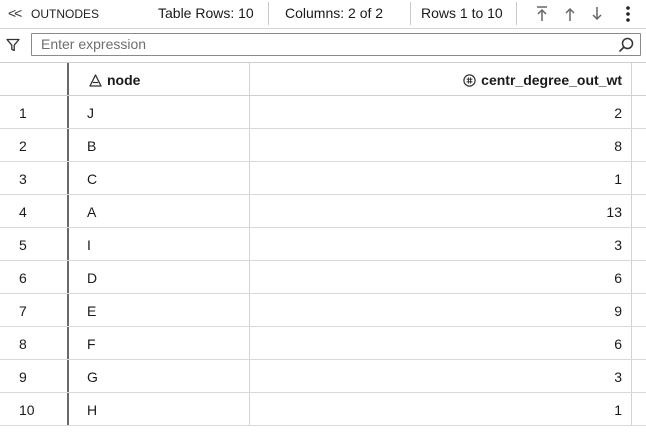 The width and height of the screenshot is (646, 432). I want to click on node-cell: A, so click(159, 211).